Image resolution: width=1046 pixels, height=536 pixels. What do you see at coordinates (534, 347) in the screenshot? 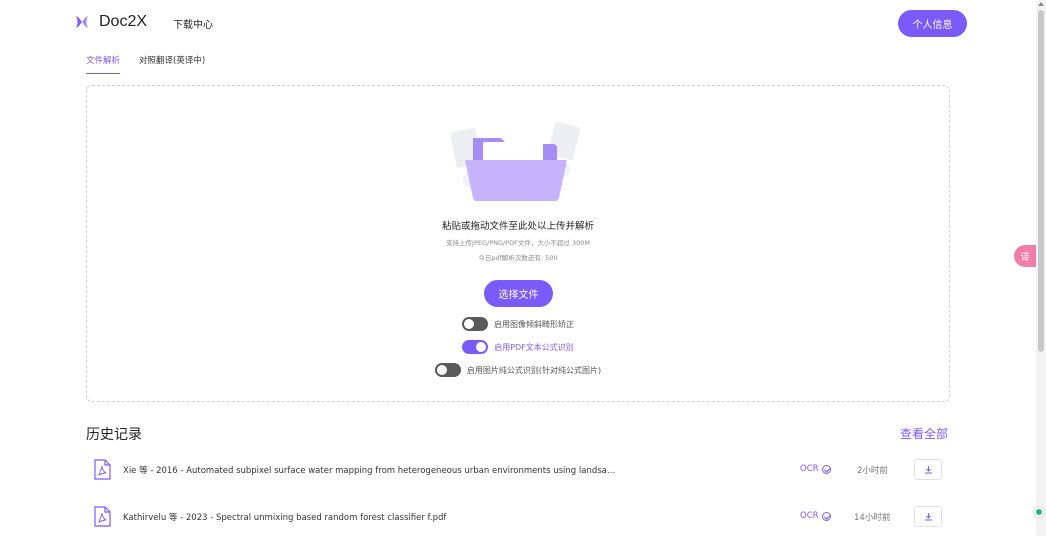
I see `pdf-formula-toggle-label: 启用PDF文本公式识别` at bounding box center [534, 347].